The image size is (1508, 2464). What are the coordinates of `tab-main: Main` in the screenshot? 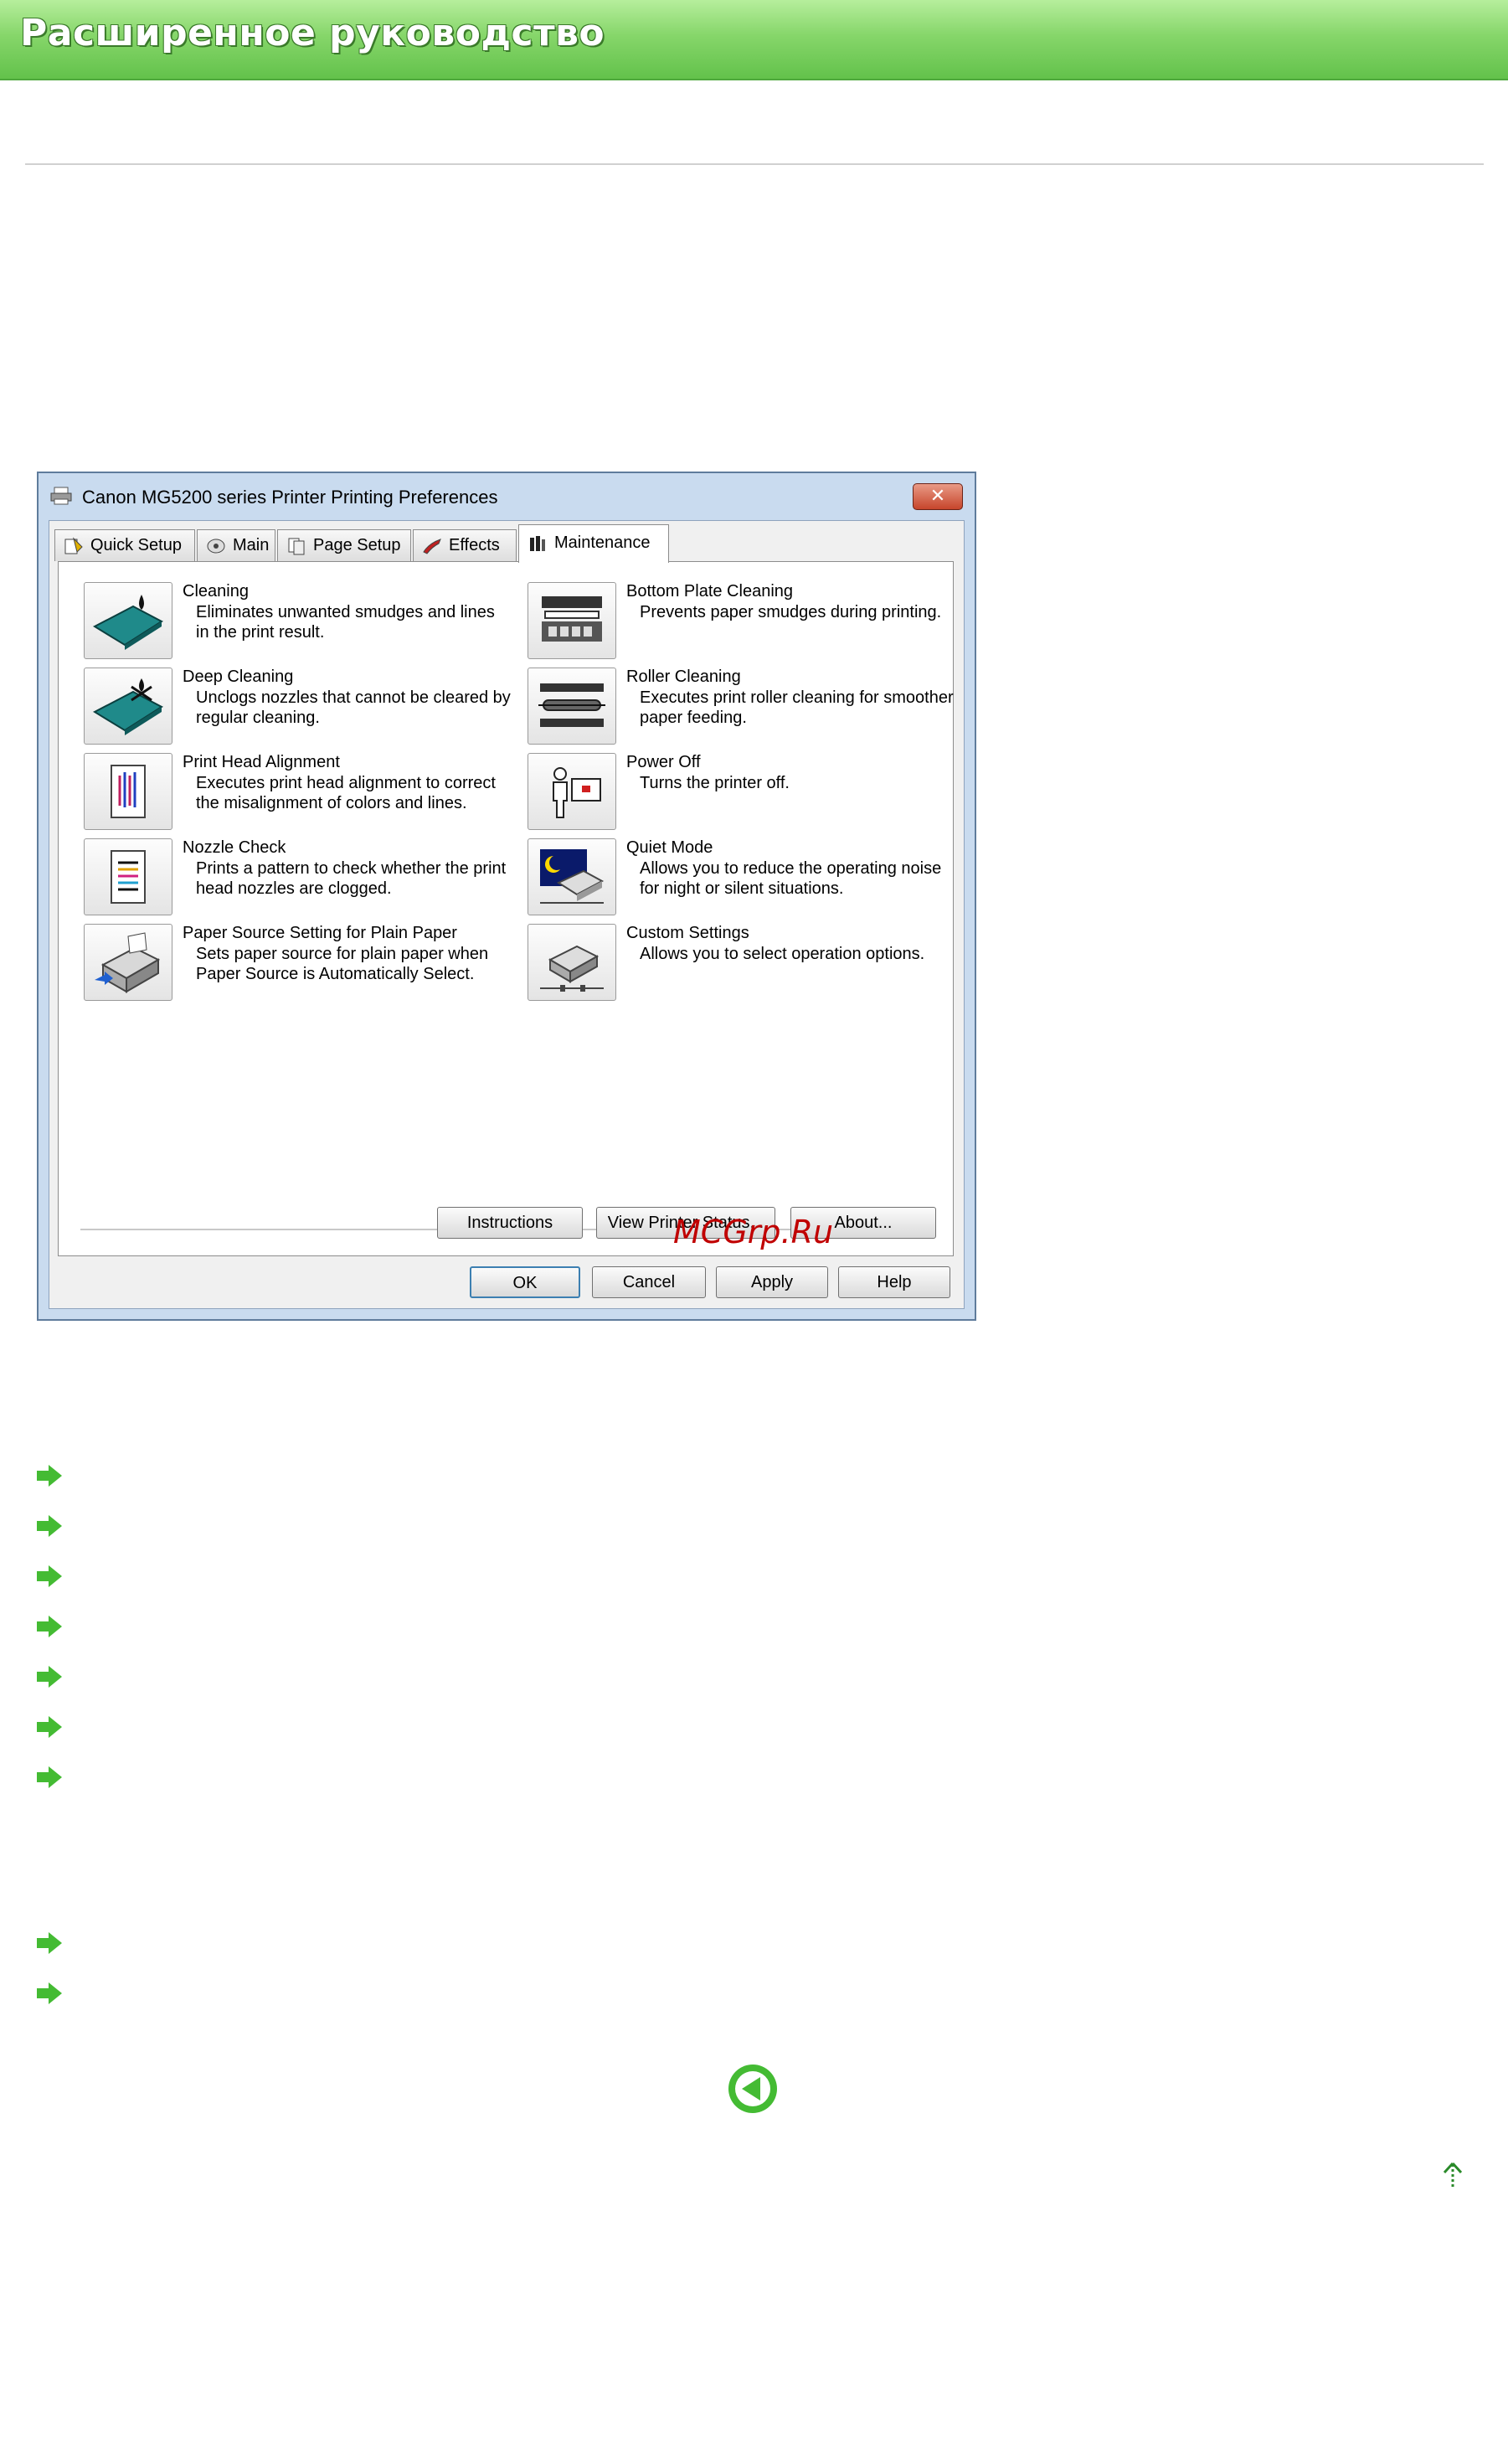 It's located at (236, 545).